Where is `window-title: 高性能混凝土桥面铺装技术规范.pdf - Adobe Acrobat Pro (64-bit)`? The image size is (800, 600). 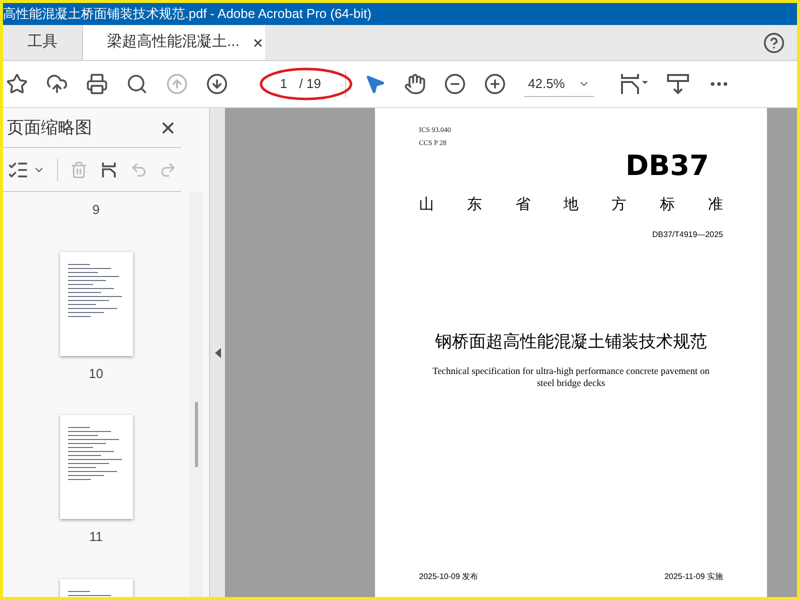 window-title: 高性能混凝土桥面铺装技术规范.pdf - Adobe Acrobat Pro (64-bit) is located at coordinates (187, 14).